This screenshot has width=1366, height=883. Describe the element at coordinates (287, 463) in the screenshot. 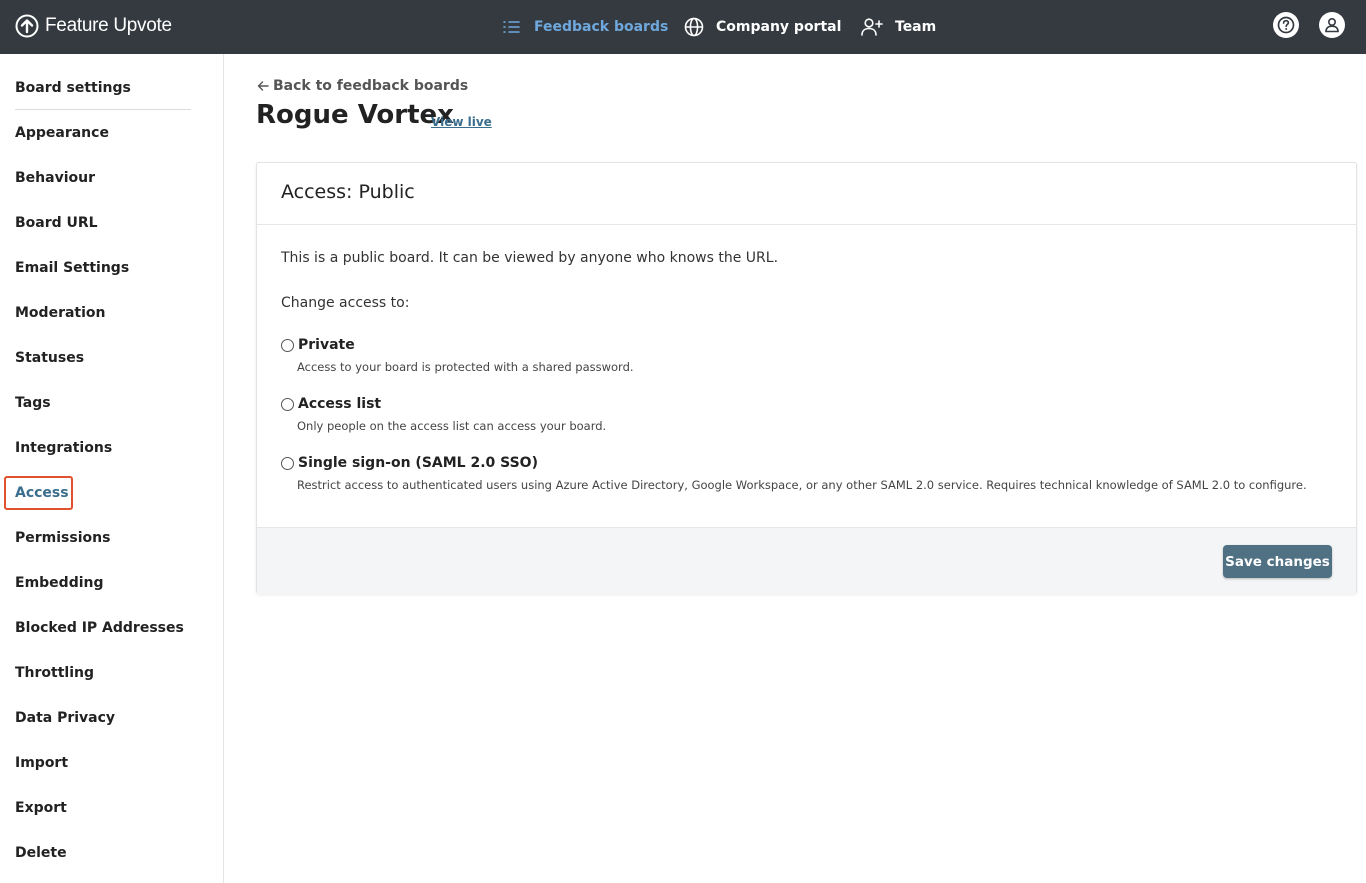

I see `sso-radio` at that location.